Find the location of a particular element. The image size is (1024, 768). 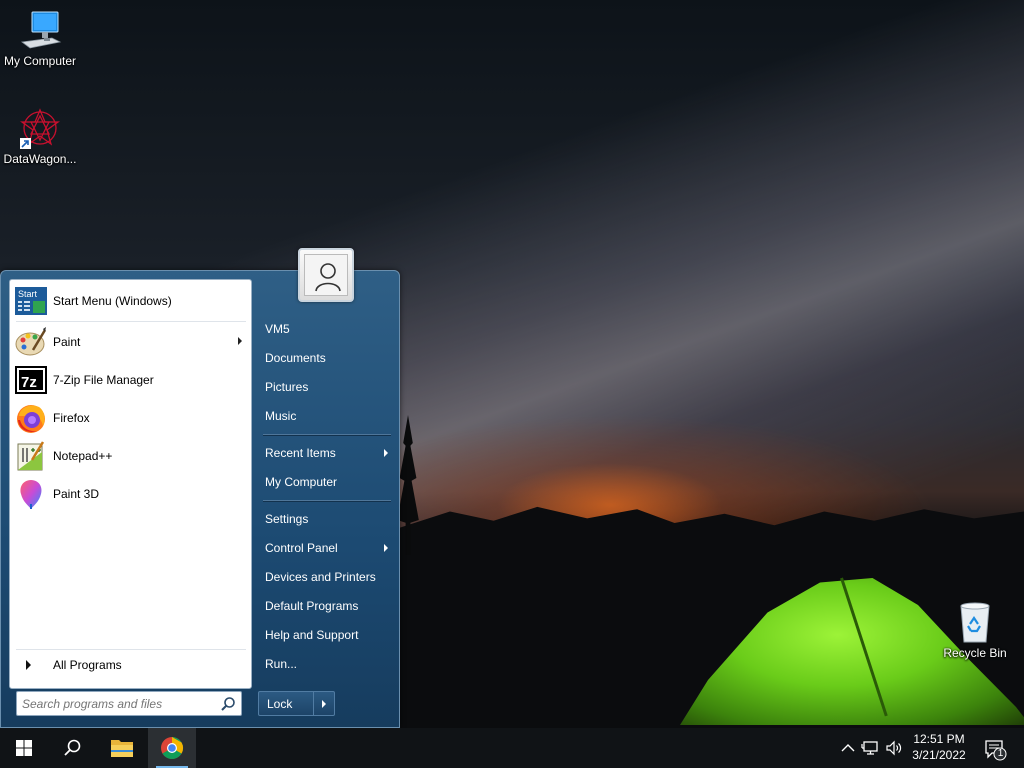

lock-button: Lock is located at coordinates (286, 703).